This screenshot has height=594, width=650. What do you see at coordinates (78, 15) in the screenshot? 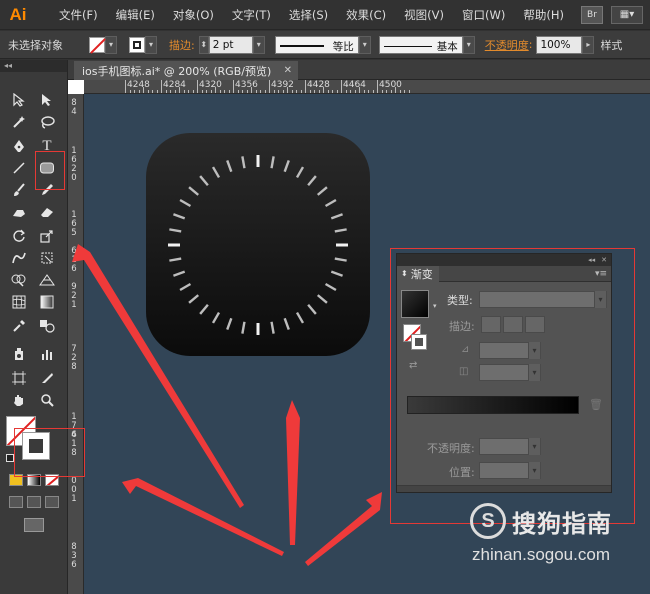
I see `menu-file: 文件(F)` at bounding box center [78, 15].